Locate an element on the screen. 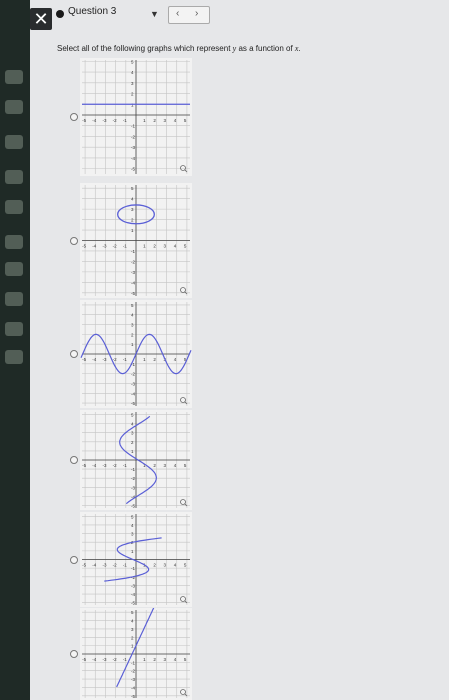 The image size is (449, 700). option-F-radio is located at coordinates (74, 654).